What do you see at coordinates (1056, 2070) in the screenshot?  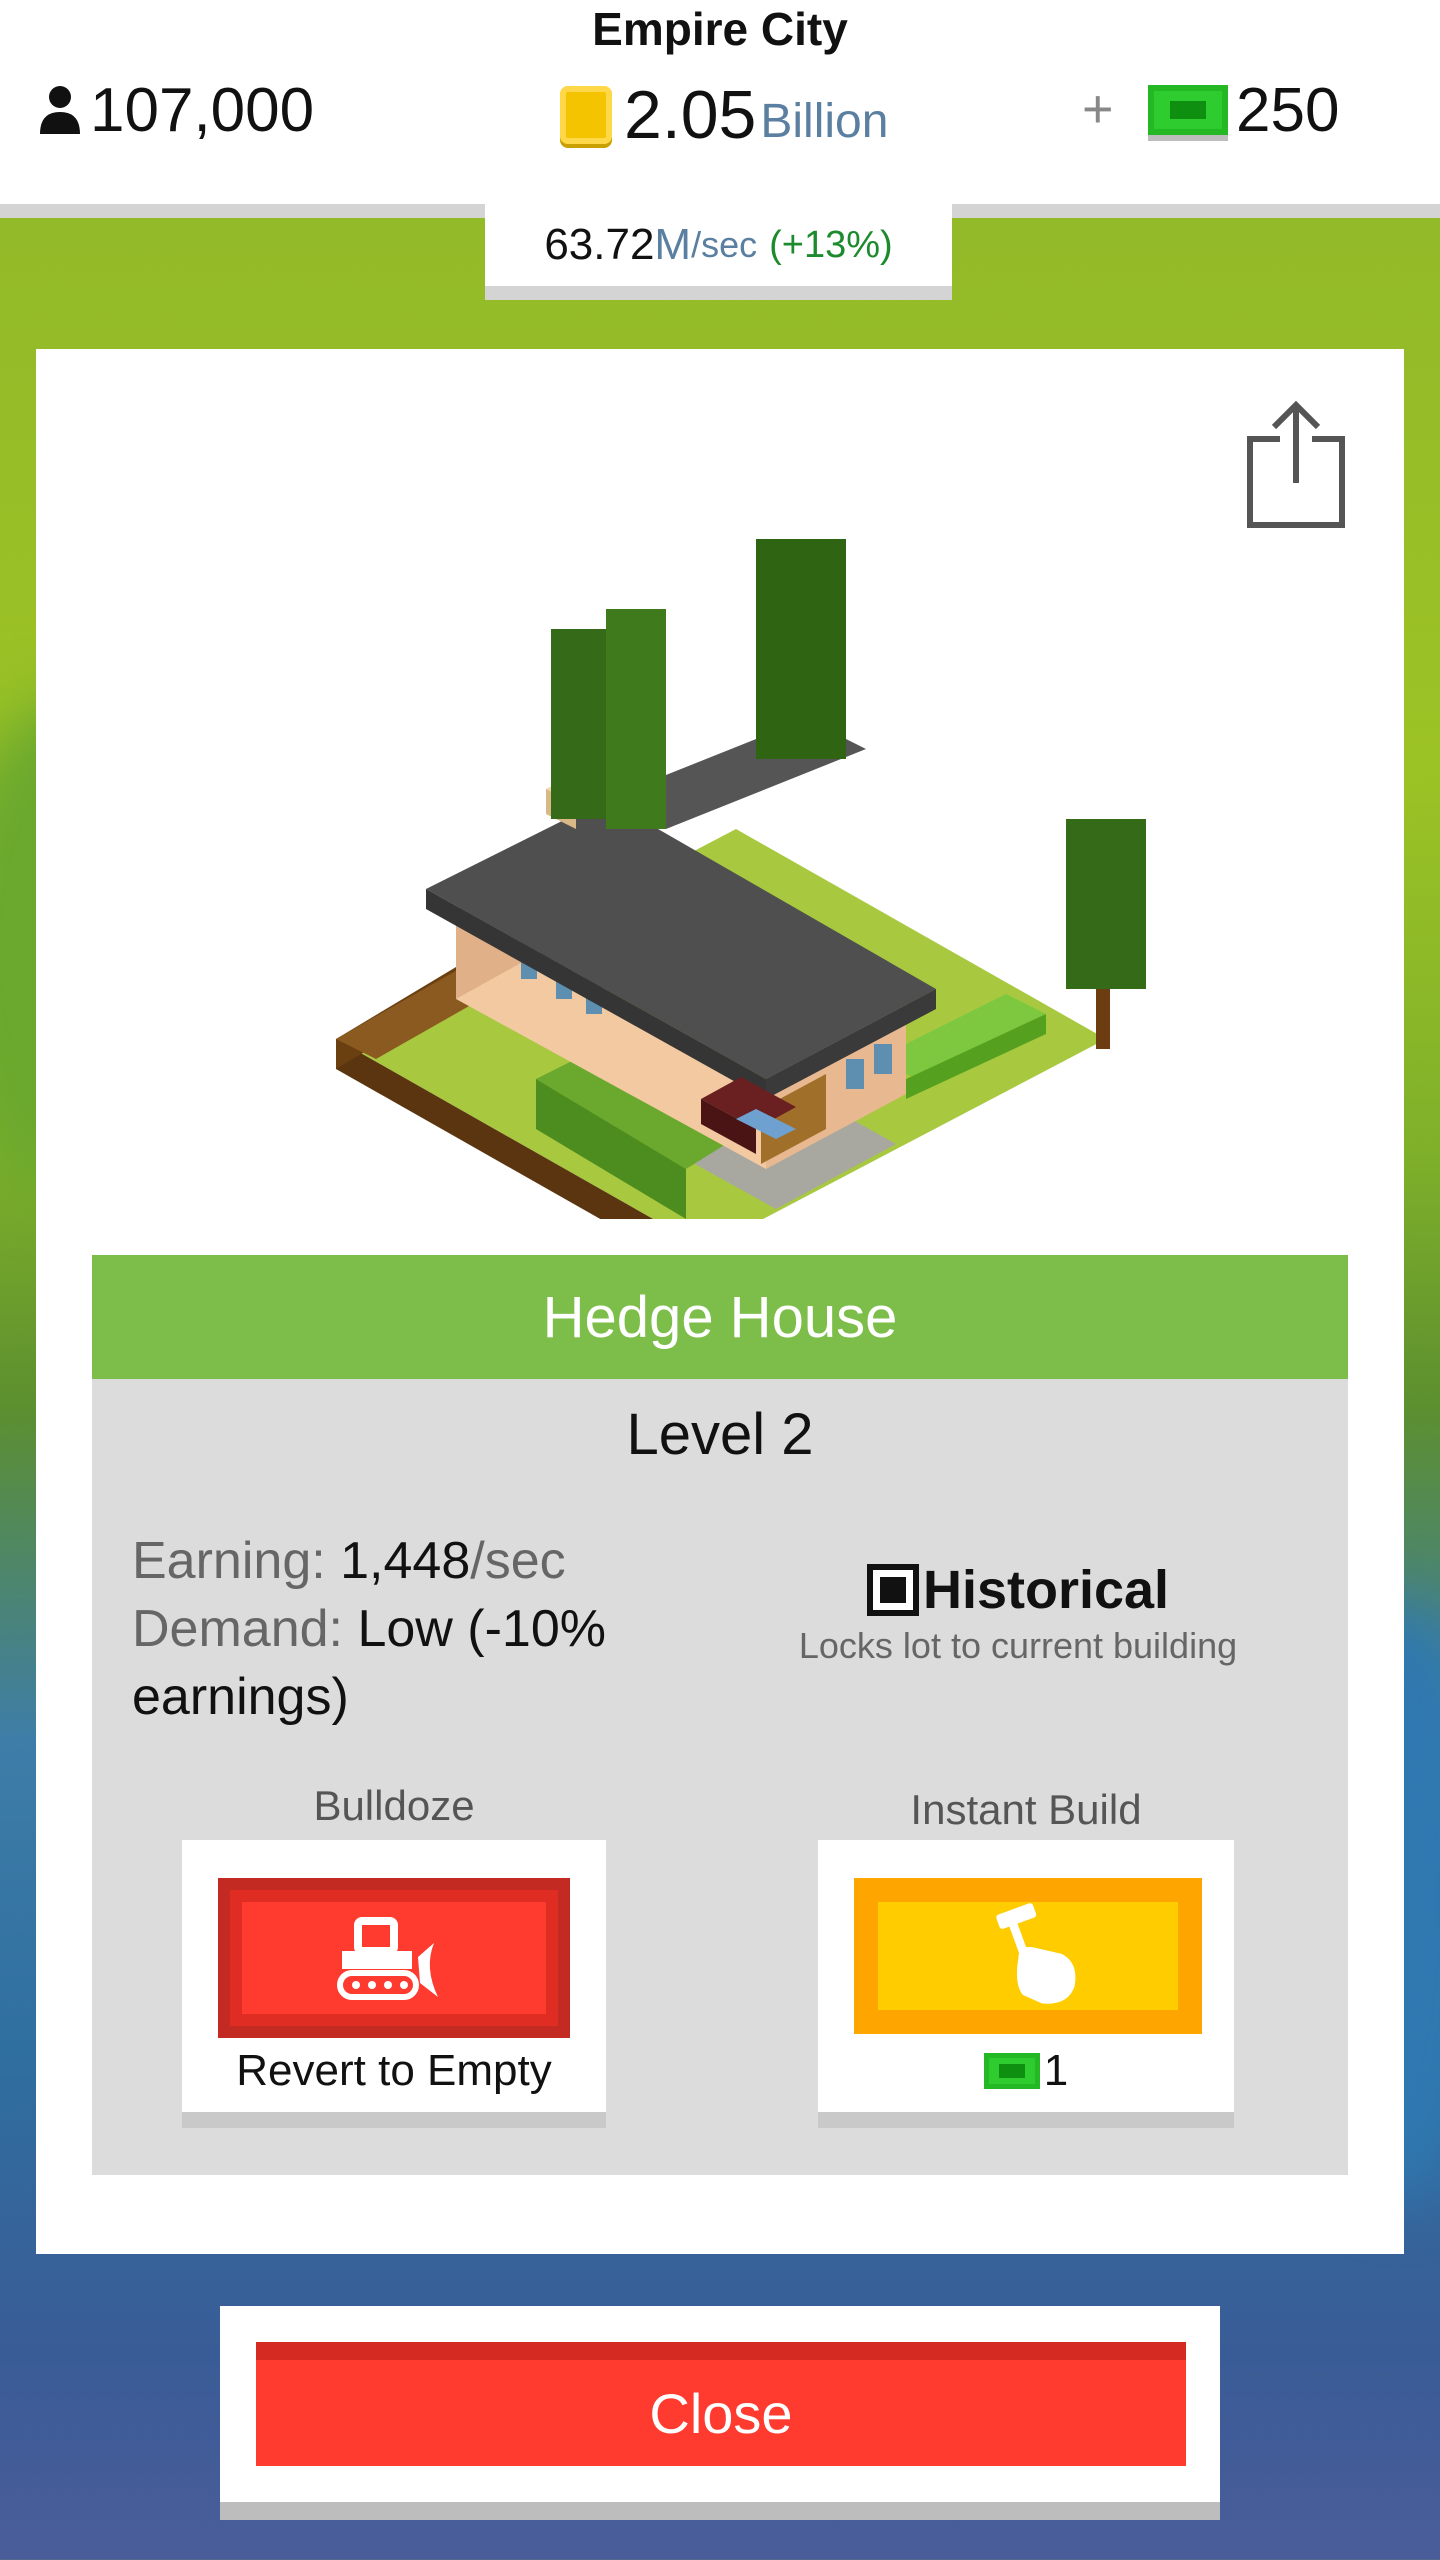 I see `instant-build-cost-value: 1` at bounding box center [1056, 2070].